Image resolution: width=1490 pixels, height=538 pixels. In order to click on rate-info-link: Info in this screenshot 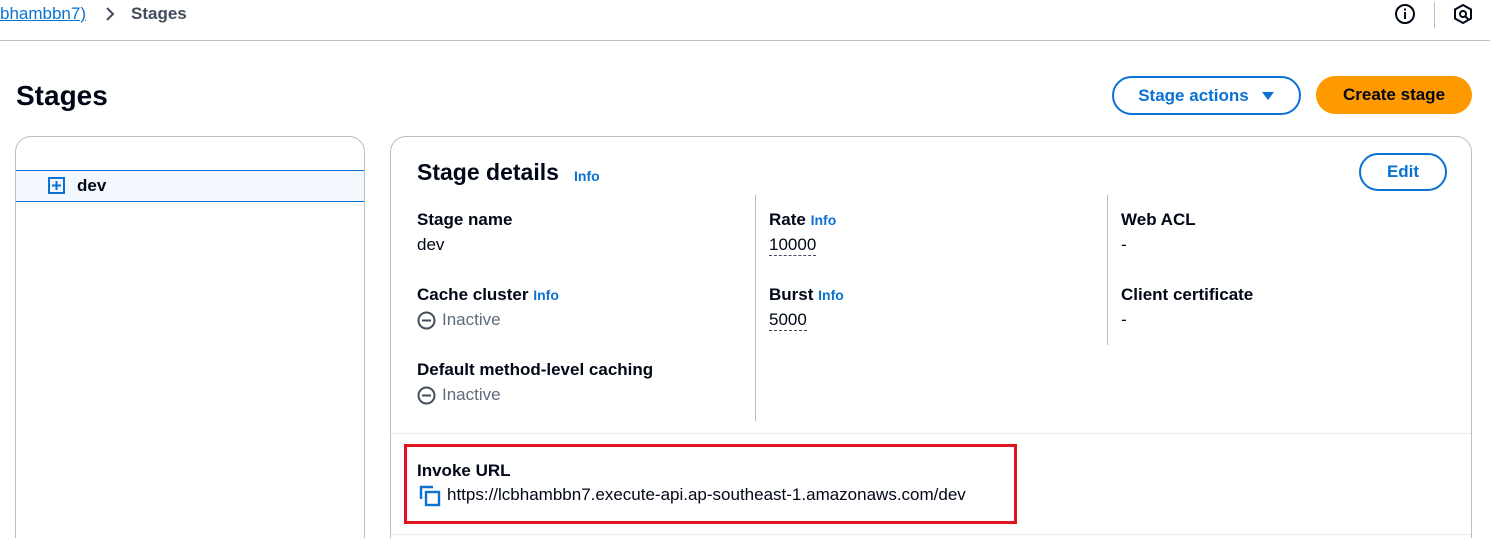, I will do `click(824, 220)`.